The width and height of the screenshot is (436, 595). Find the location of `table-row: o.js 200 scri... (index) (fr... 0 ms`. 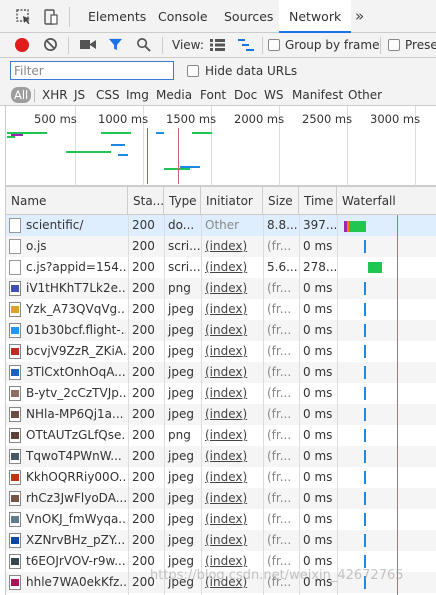

table-row: o.js 200 scri... (index) (fr... 0 ms is located at coordinates (221, 246).